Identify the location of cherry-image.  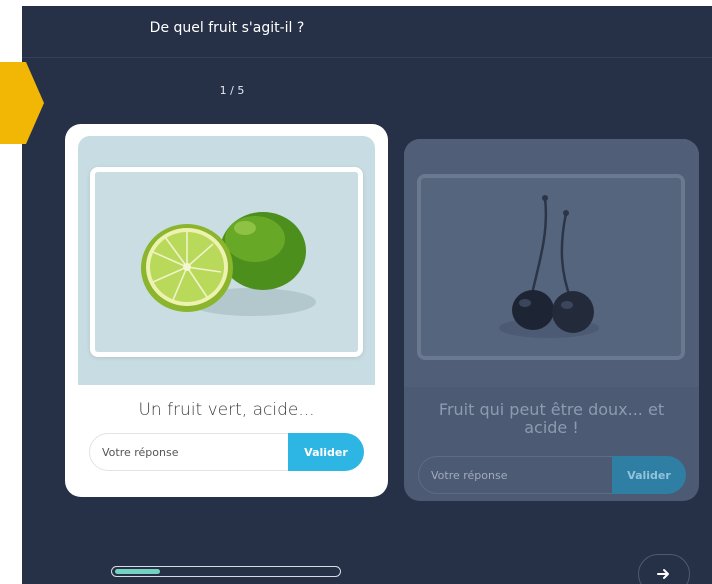
(551, 267).